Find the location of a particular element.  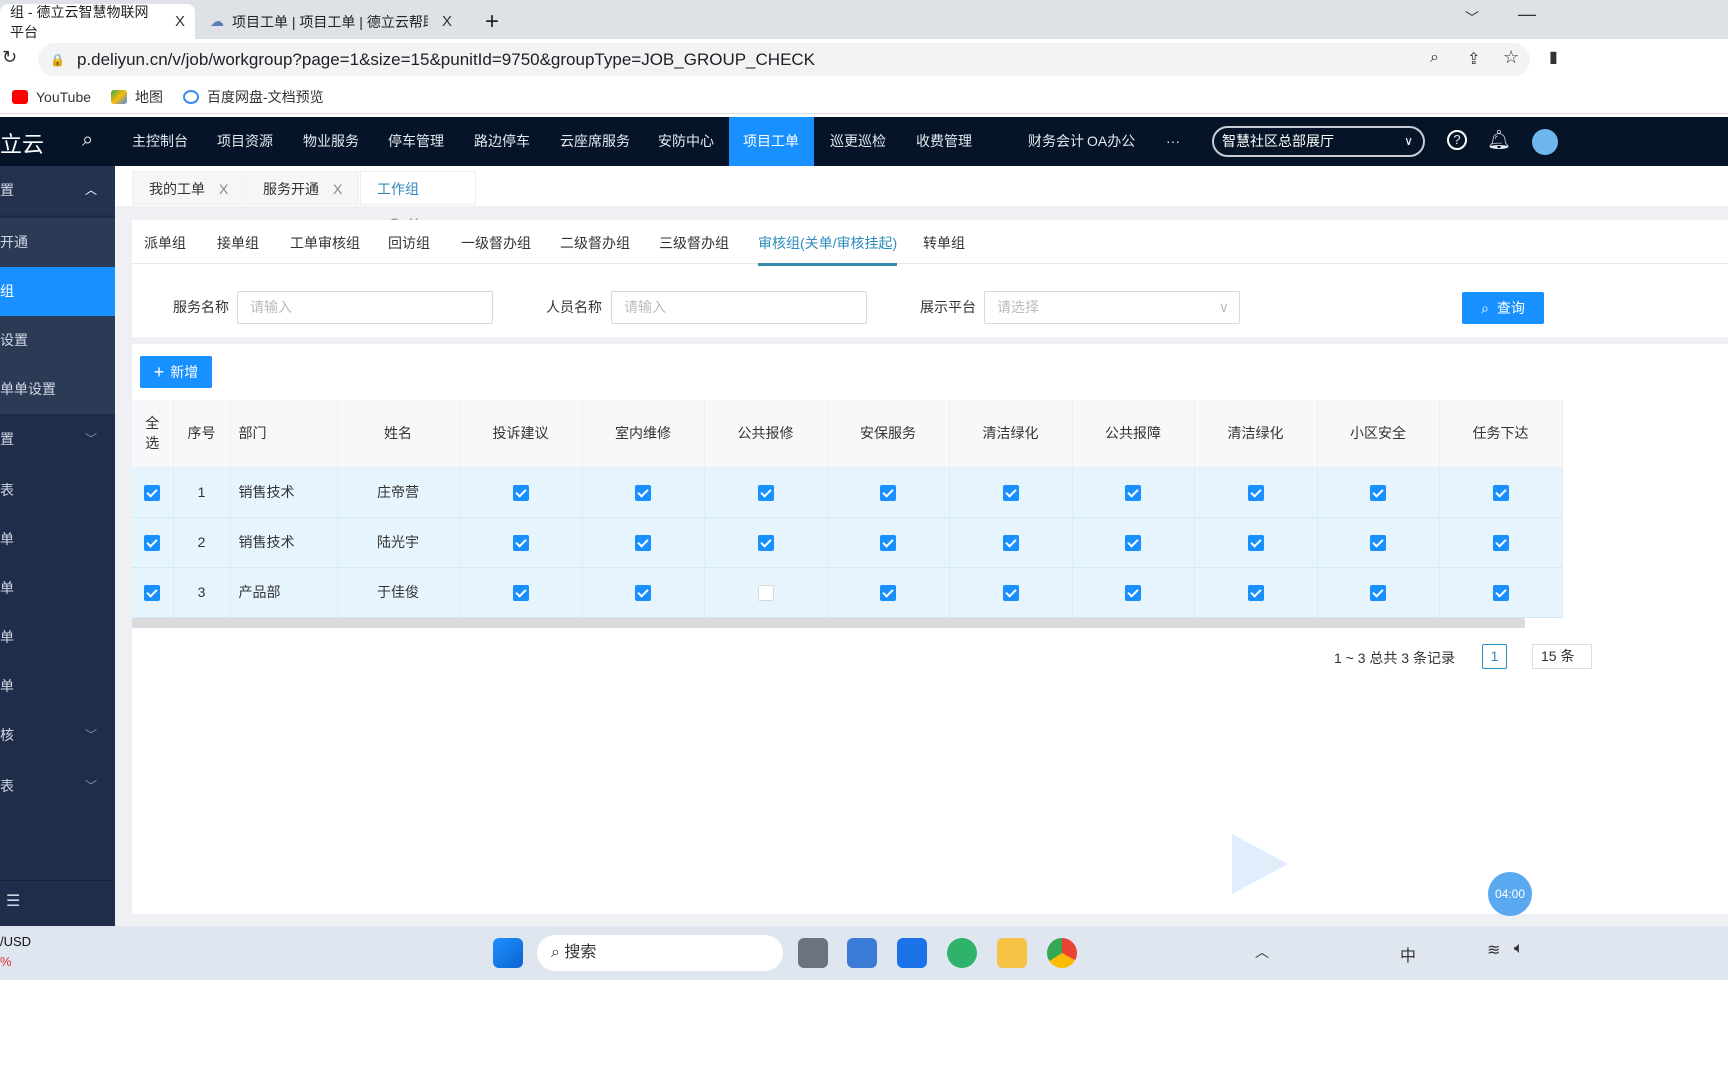

group-tab: 派单组 is located at coordinates (165, 243).